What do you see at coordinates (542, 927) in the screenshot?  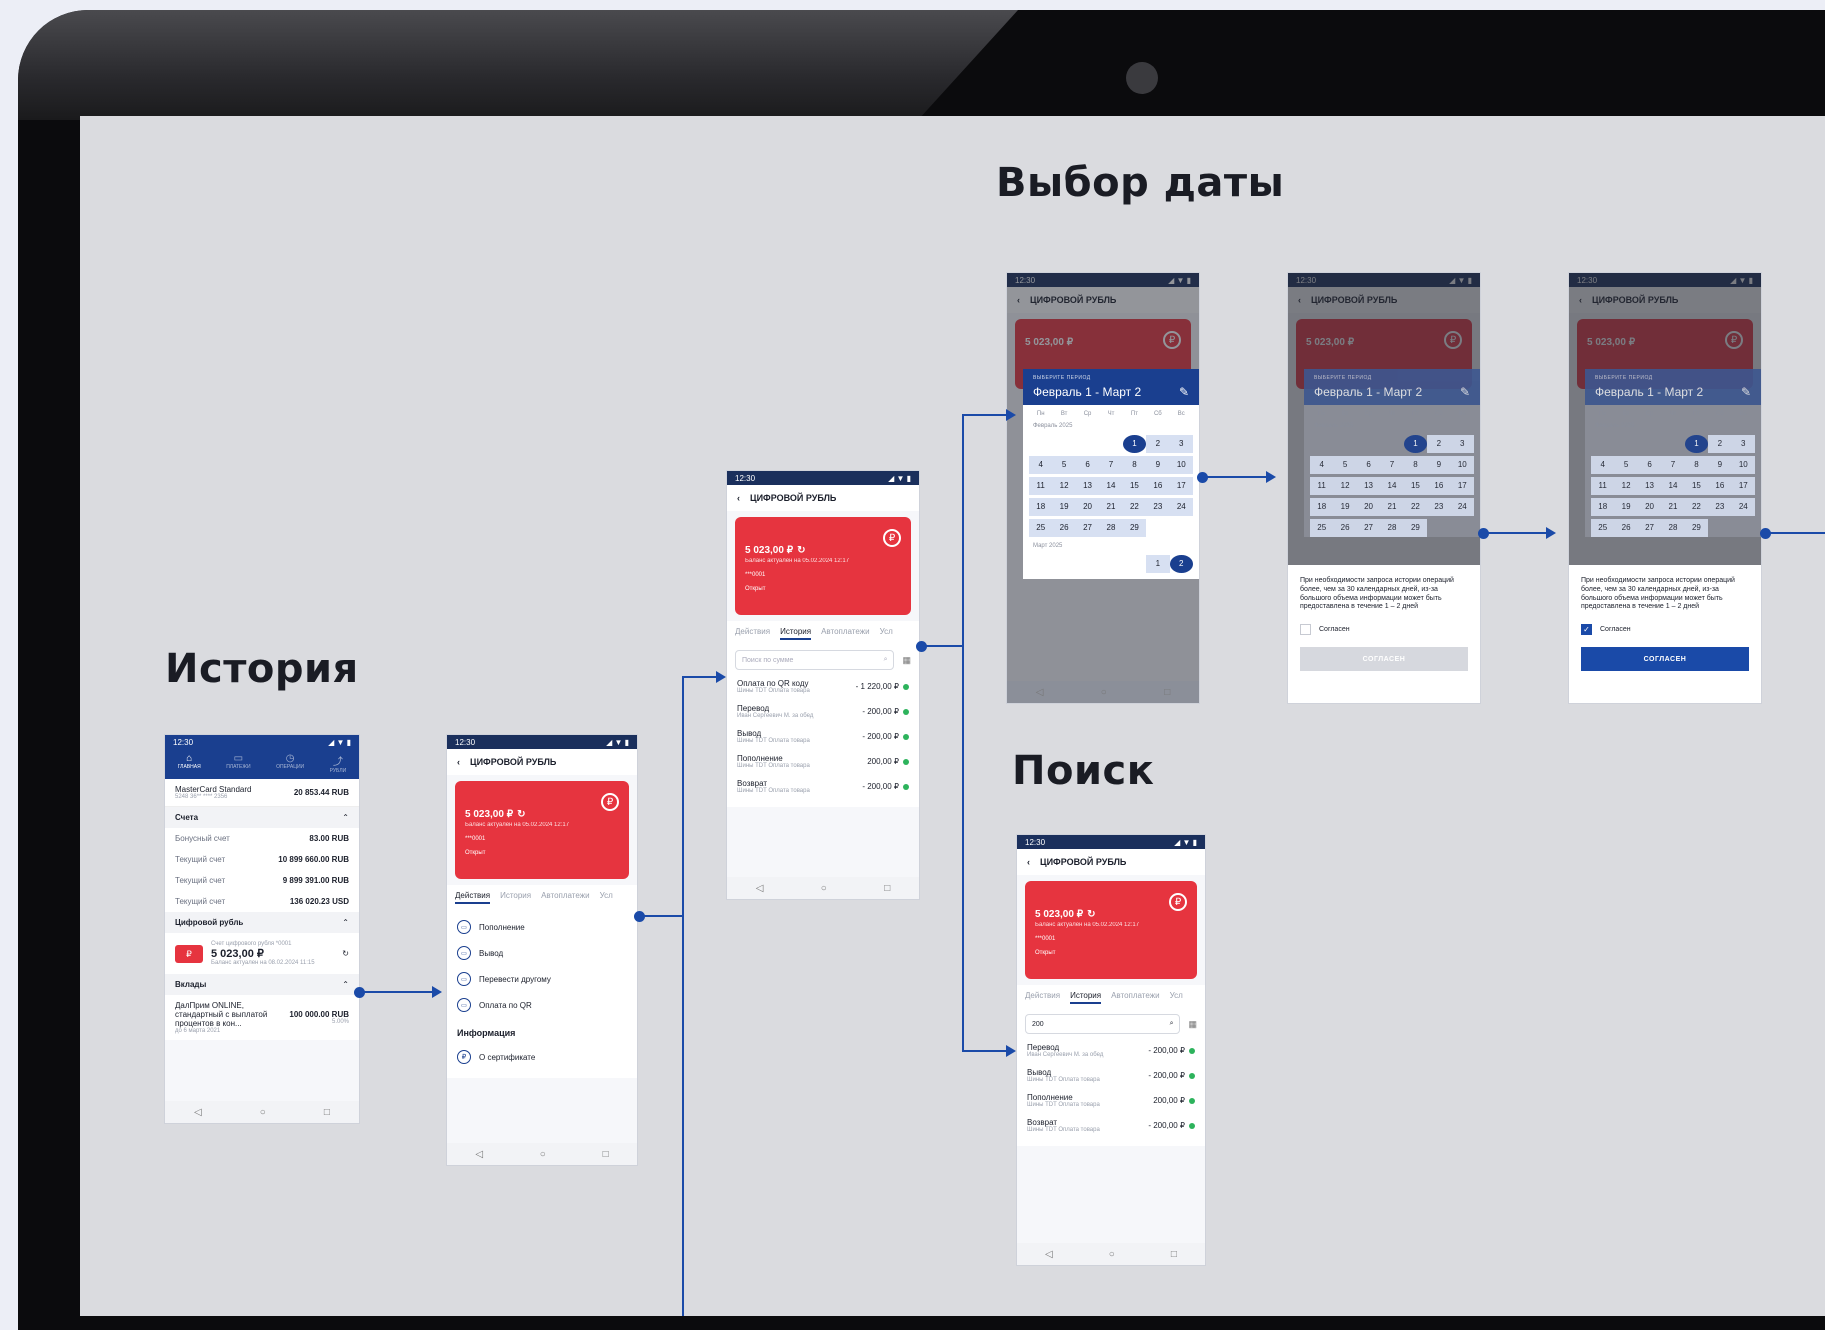 I see `action-item: ▭ Пополнение` at bounding box center [542, 927].